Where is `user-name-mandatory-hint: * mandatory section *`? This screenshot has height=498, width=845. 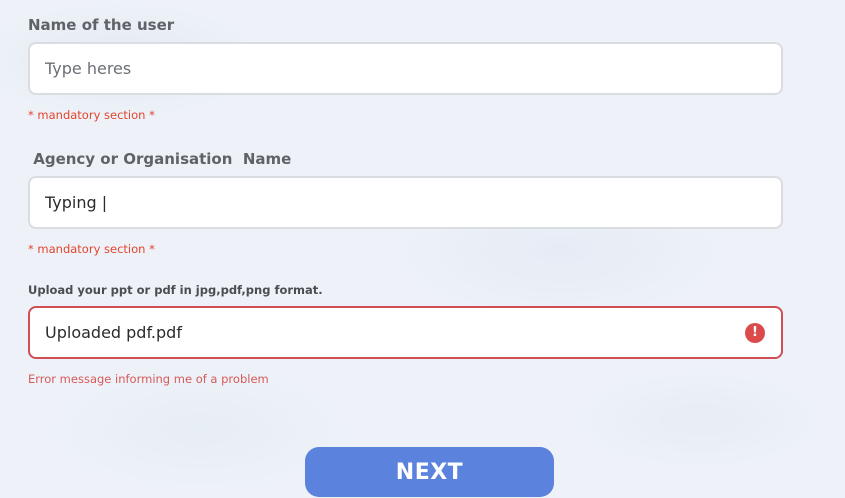 user-name-mandatory-hint: * mandatory section * is located at coordinates (91, 115).